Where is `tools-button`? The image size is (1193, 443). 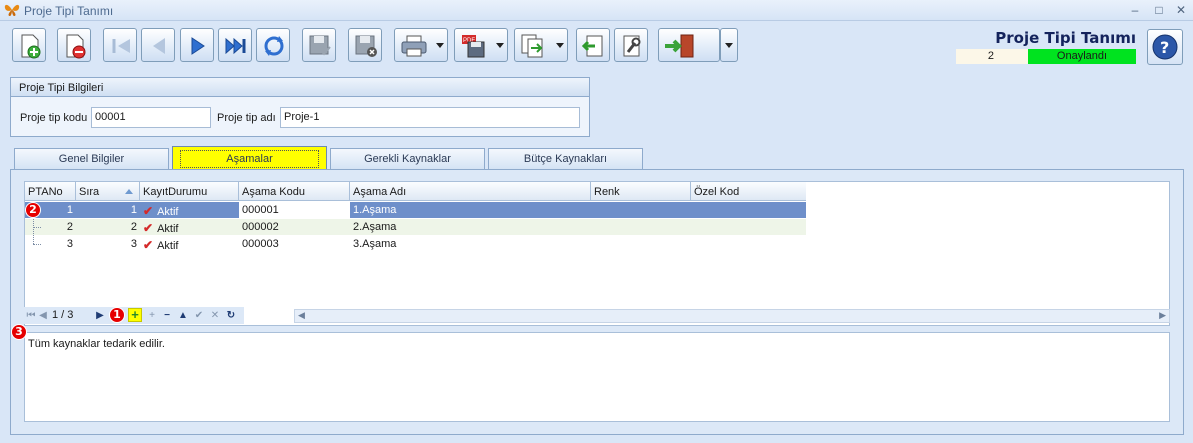
tools-button is located at coordinates (631, 45).